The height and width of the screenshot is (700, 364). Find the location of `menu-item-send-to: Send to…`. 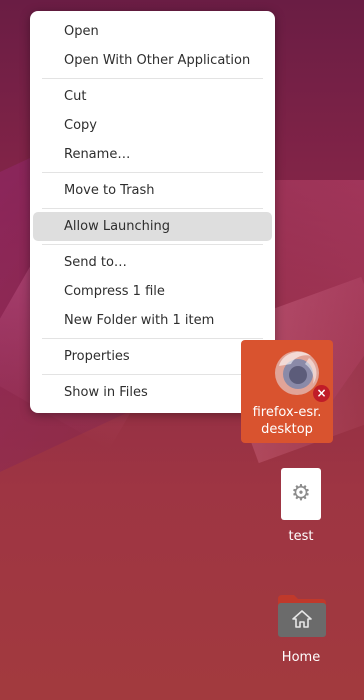

menu-item-send-to: Send to… is located at coordinates (152, 262).